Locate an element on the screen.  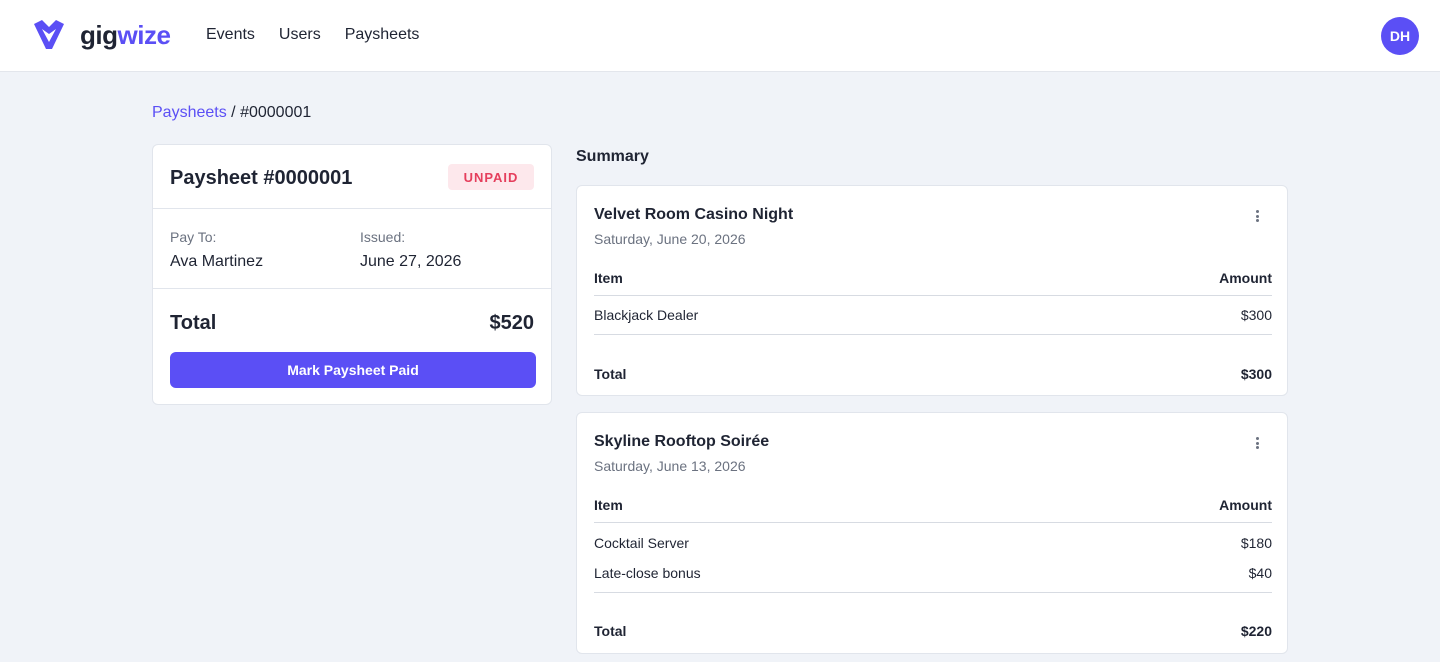
paysheet-total-value: $520 is located at coordinates (512, 323).